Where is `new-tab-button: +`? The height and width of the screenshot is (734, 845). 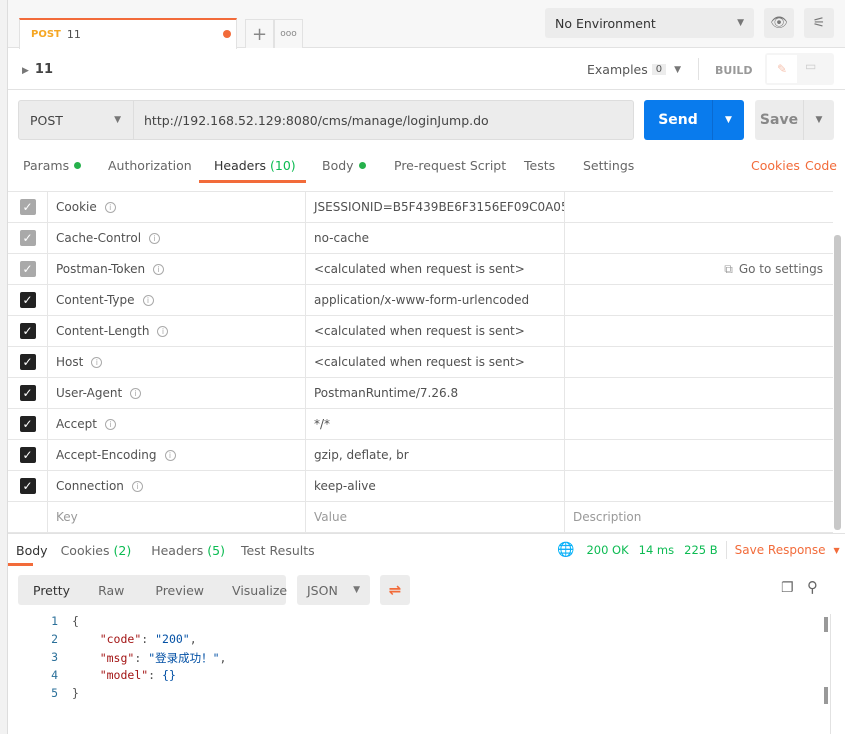
new-tab-button: + is located at coordinates (259, 33).